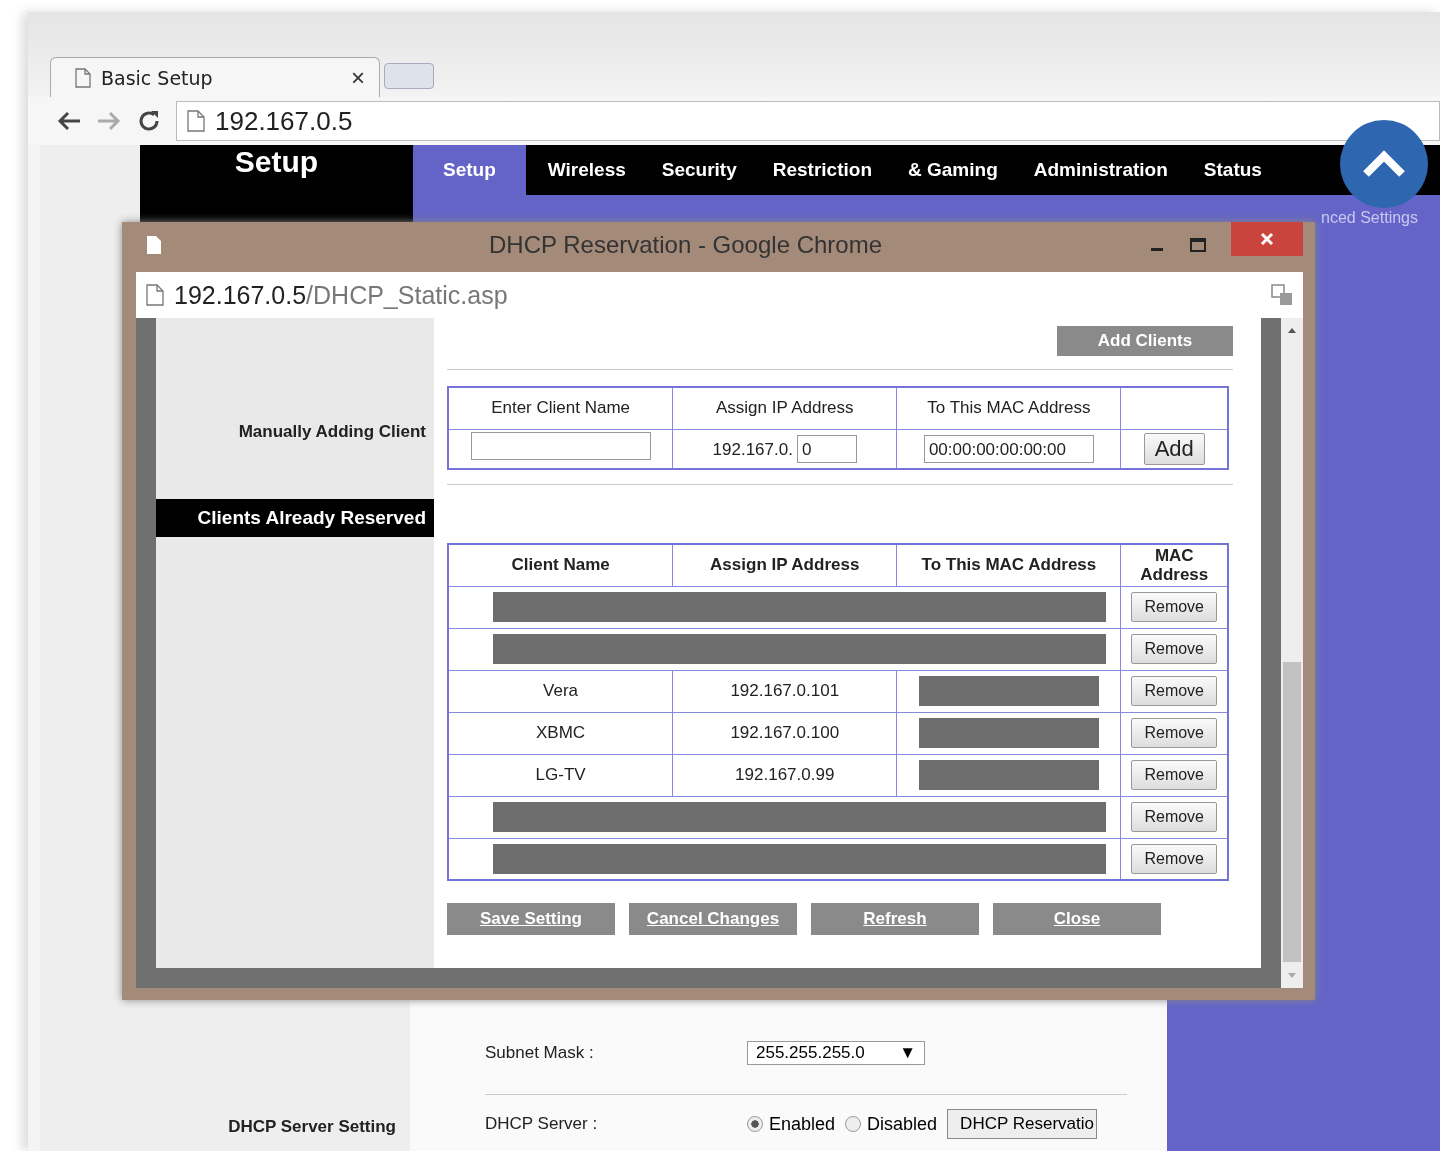  What do you see at coordinates (332, 432) in the screenshot?
I see `section-label: Manually Adding Client` at bounding box center [332, 432].